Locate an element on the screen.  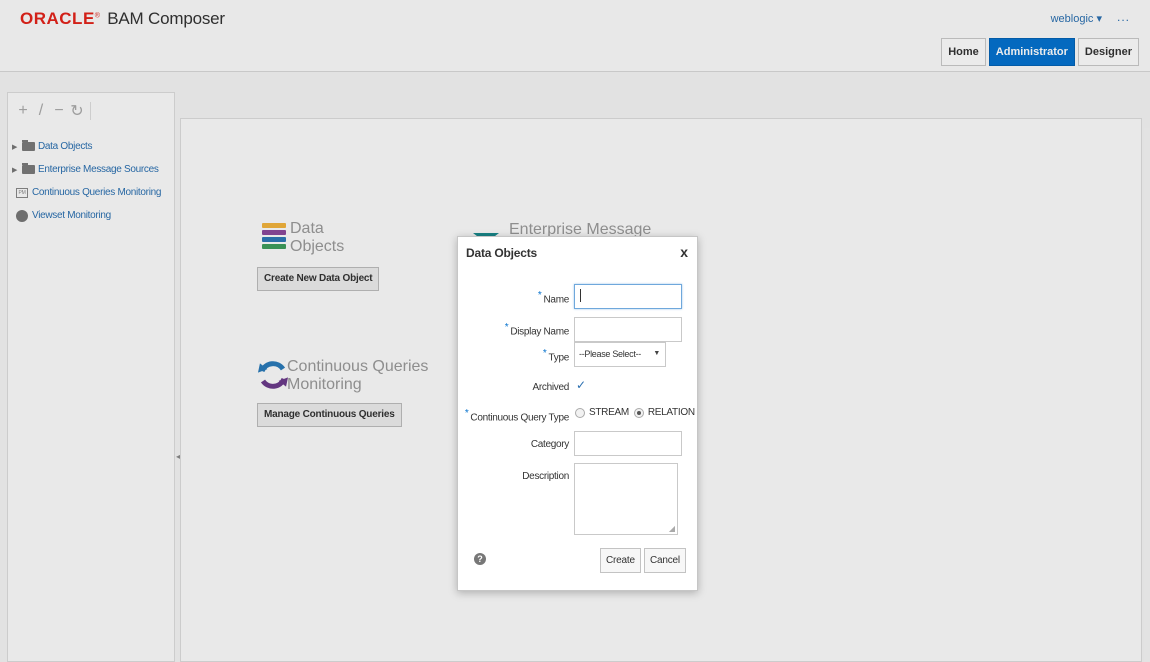
text-cursor is located at coordinates (580, 295).